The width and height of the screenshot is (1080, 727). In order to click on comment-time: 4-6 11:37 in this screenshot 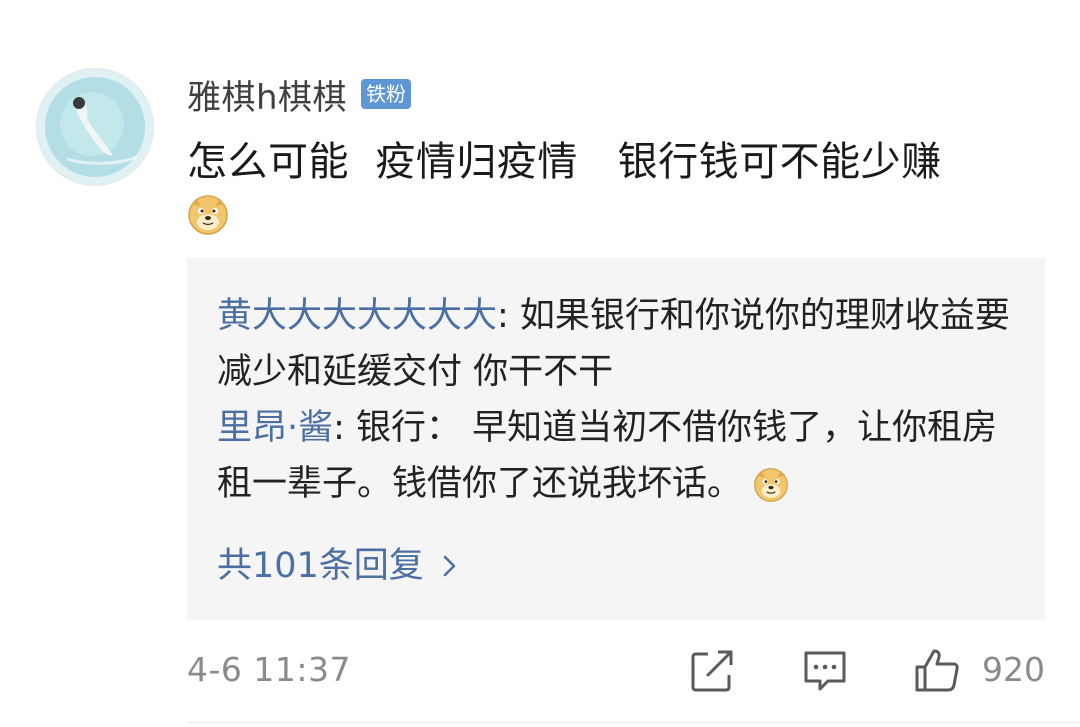, I will do `click(269, 669)`.